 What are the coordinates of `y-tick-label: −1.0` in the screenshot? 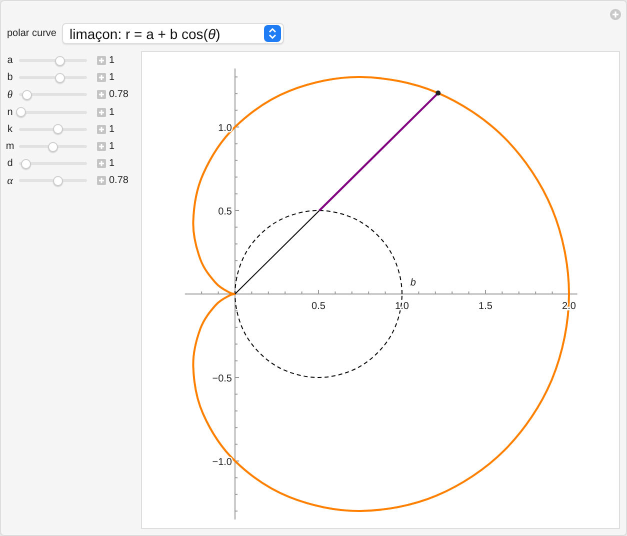 It's located at (222, 462).